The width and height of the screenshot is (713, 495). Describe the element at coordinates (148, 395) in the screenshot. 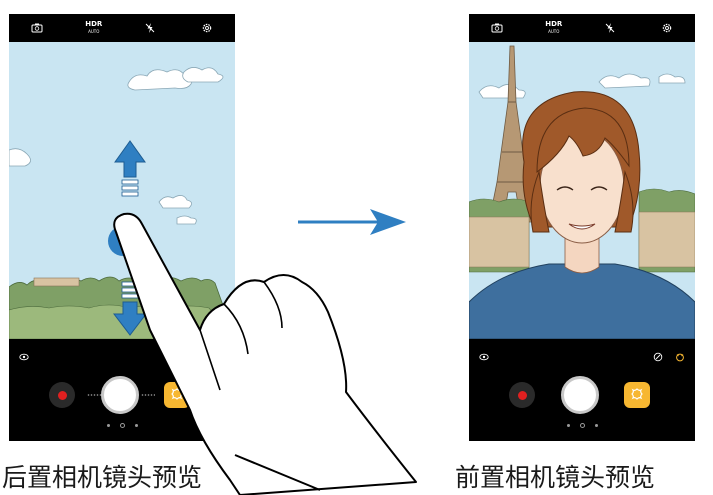

I see `zoom-dots-right` at that location.